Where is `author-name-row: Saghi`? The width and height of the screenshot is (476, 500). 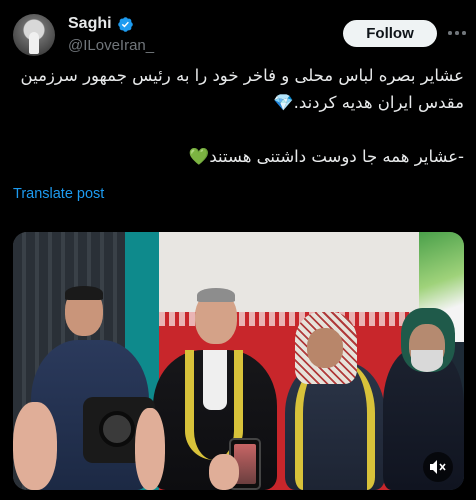 author-name-row: Saghi is located at coordinates (101, 24).